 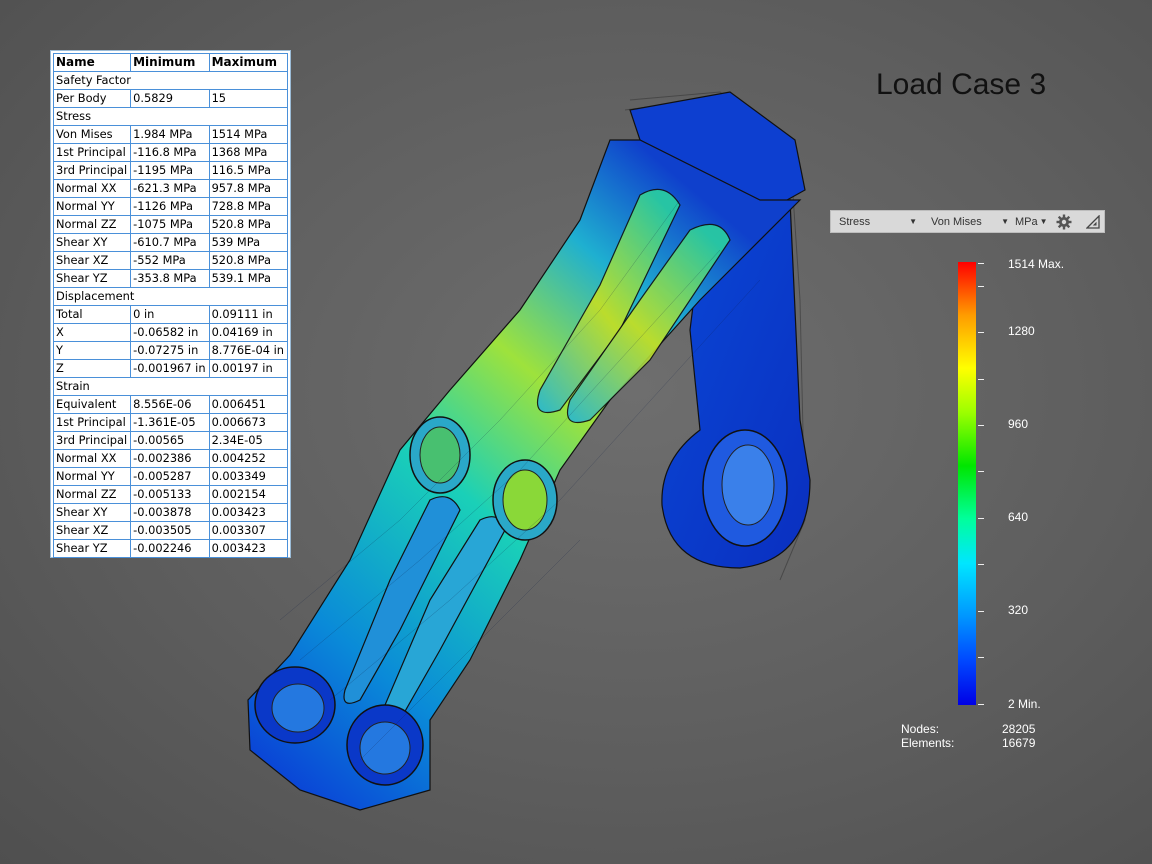 What do you see at coordinates (92, 134) in the screenshot?
I see `row-name: Von Mises` at bounding box center [92, 134].